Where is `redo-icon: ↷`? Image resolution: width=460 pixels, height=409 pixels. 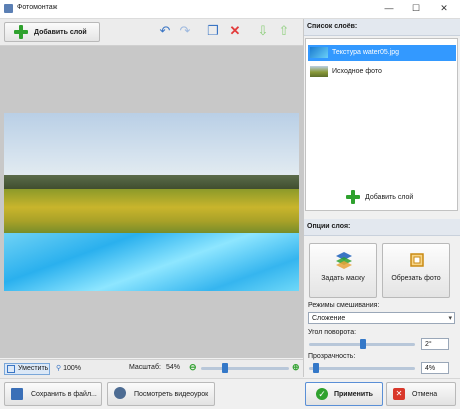 redo-icon: ↷ is located at coordinates (185, 31).